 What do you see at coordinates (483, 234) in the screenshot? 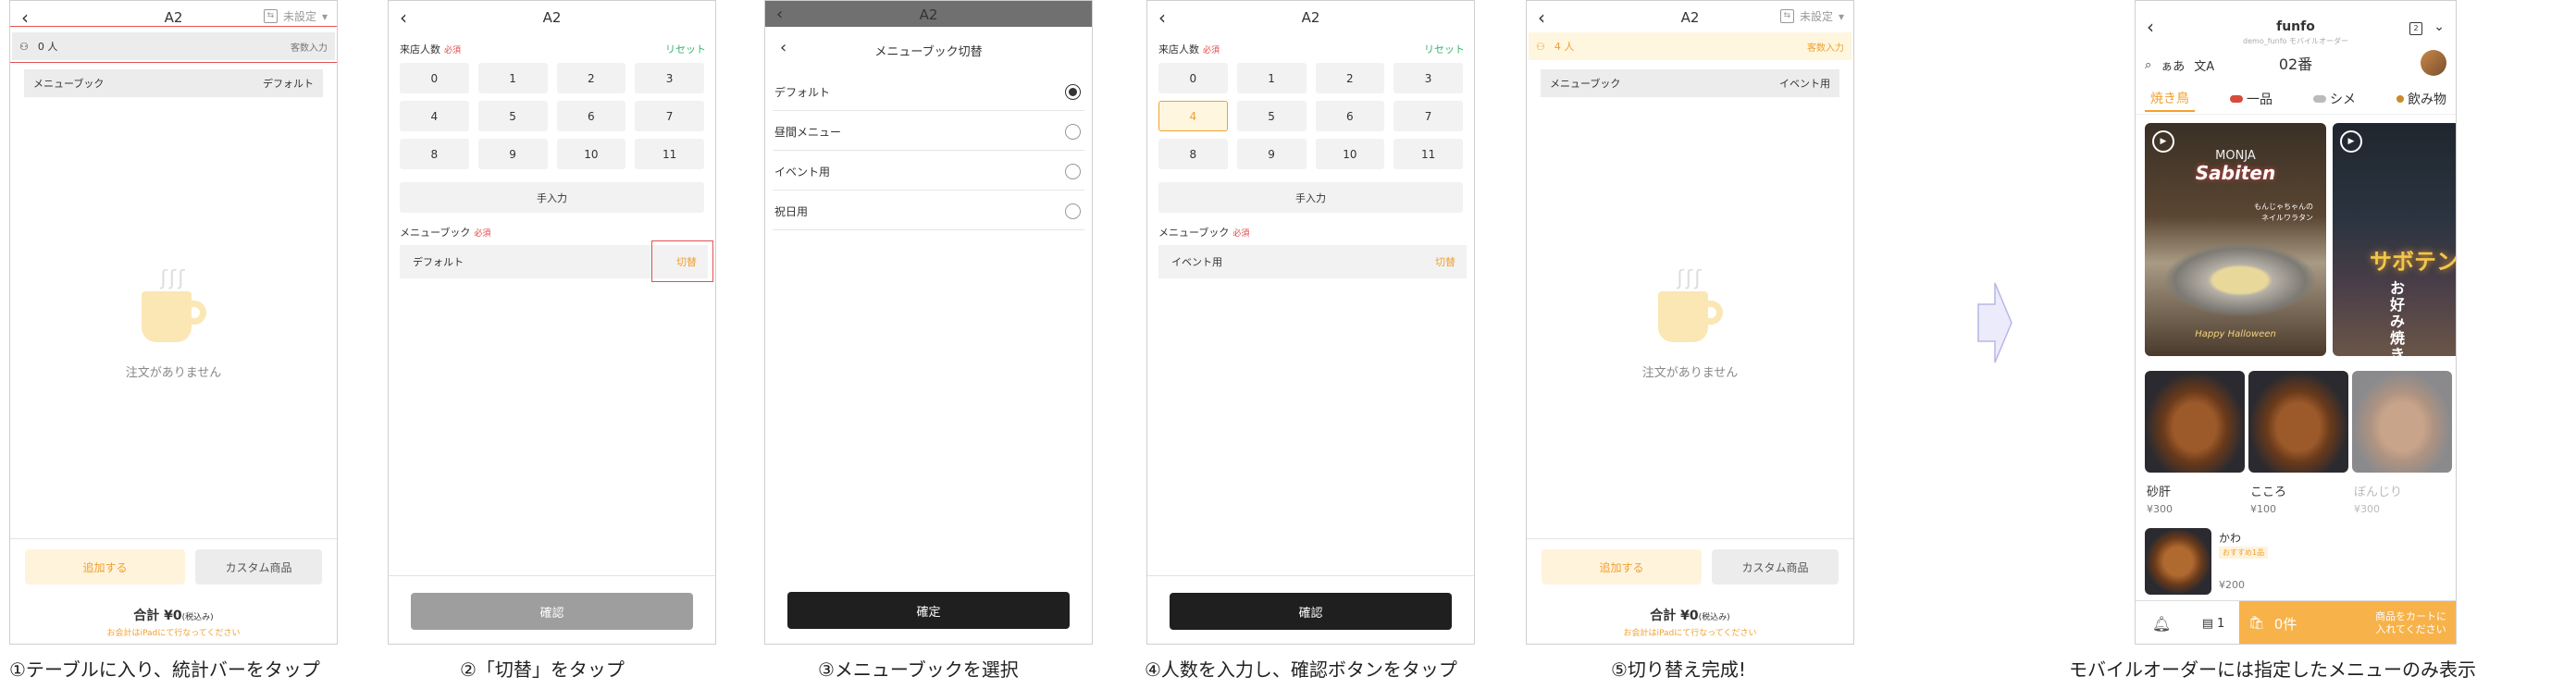
I see `required-badge: 必須` at bounding box center [483, 234].